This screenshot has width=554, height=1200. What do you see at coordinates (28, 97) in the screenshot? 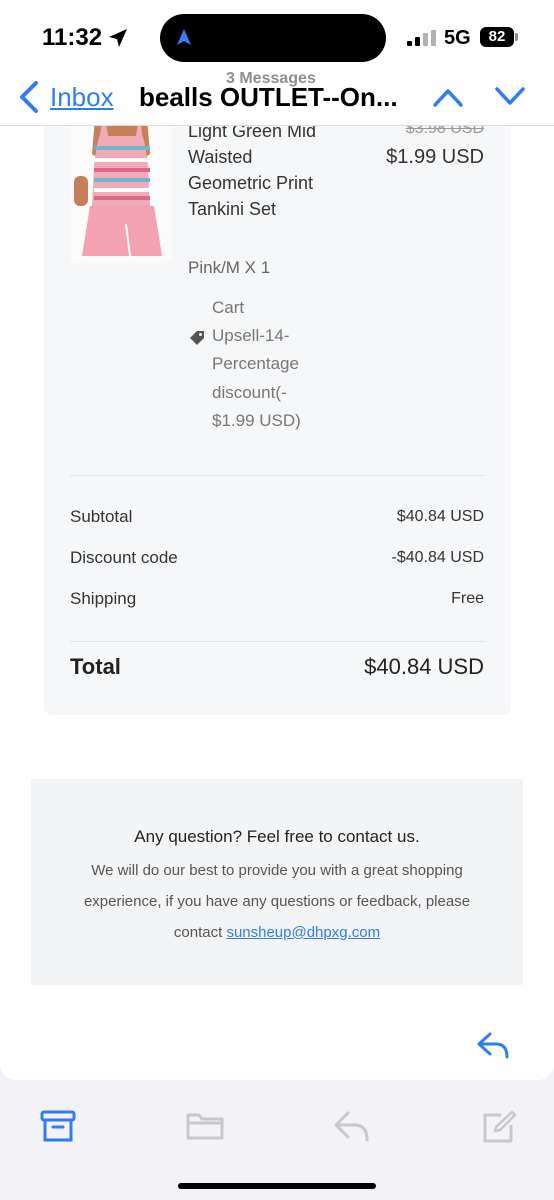
I see `chevron-left-icon` at bounding box center [28, 97].